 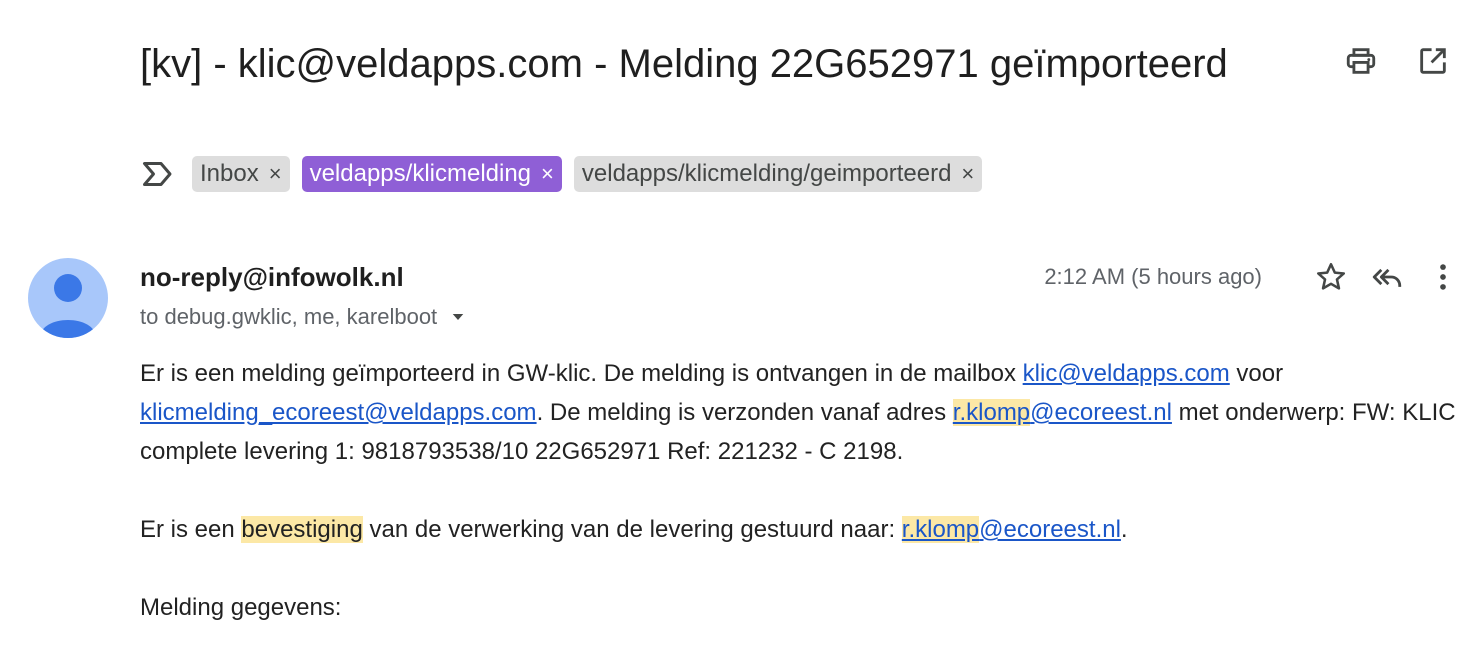 I want to click on caret-down-icon, so click(x=458, y=317).